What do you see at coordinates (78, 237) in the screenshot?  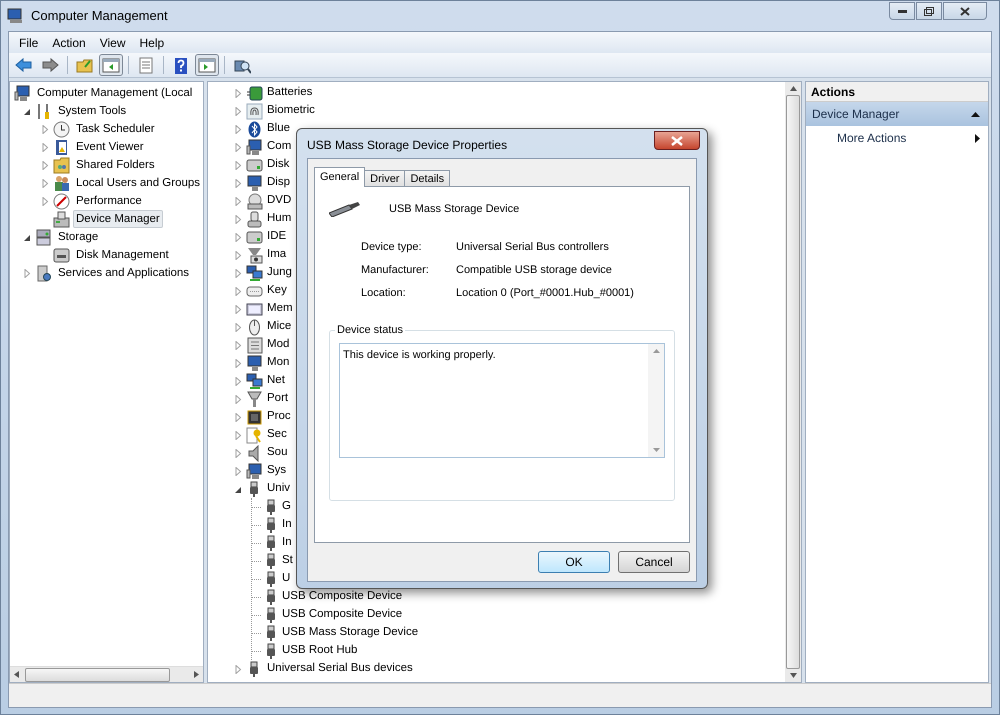 I see `tree-item: Storage` at bounding box center [78, 237].